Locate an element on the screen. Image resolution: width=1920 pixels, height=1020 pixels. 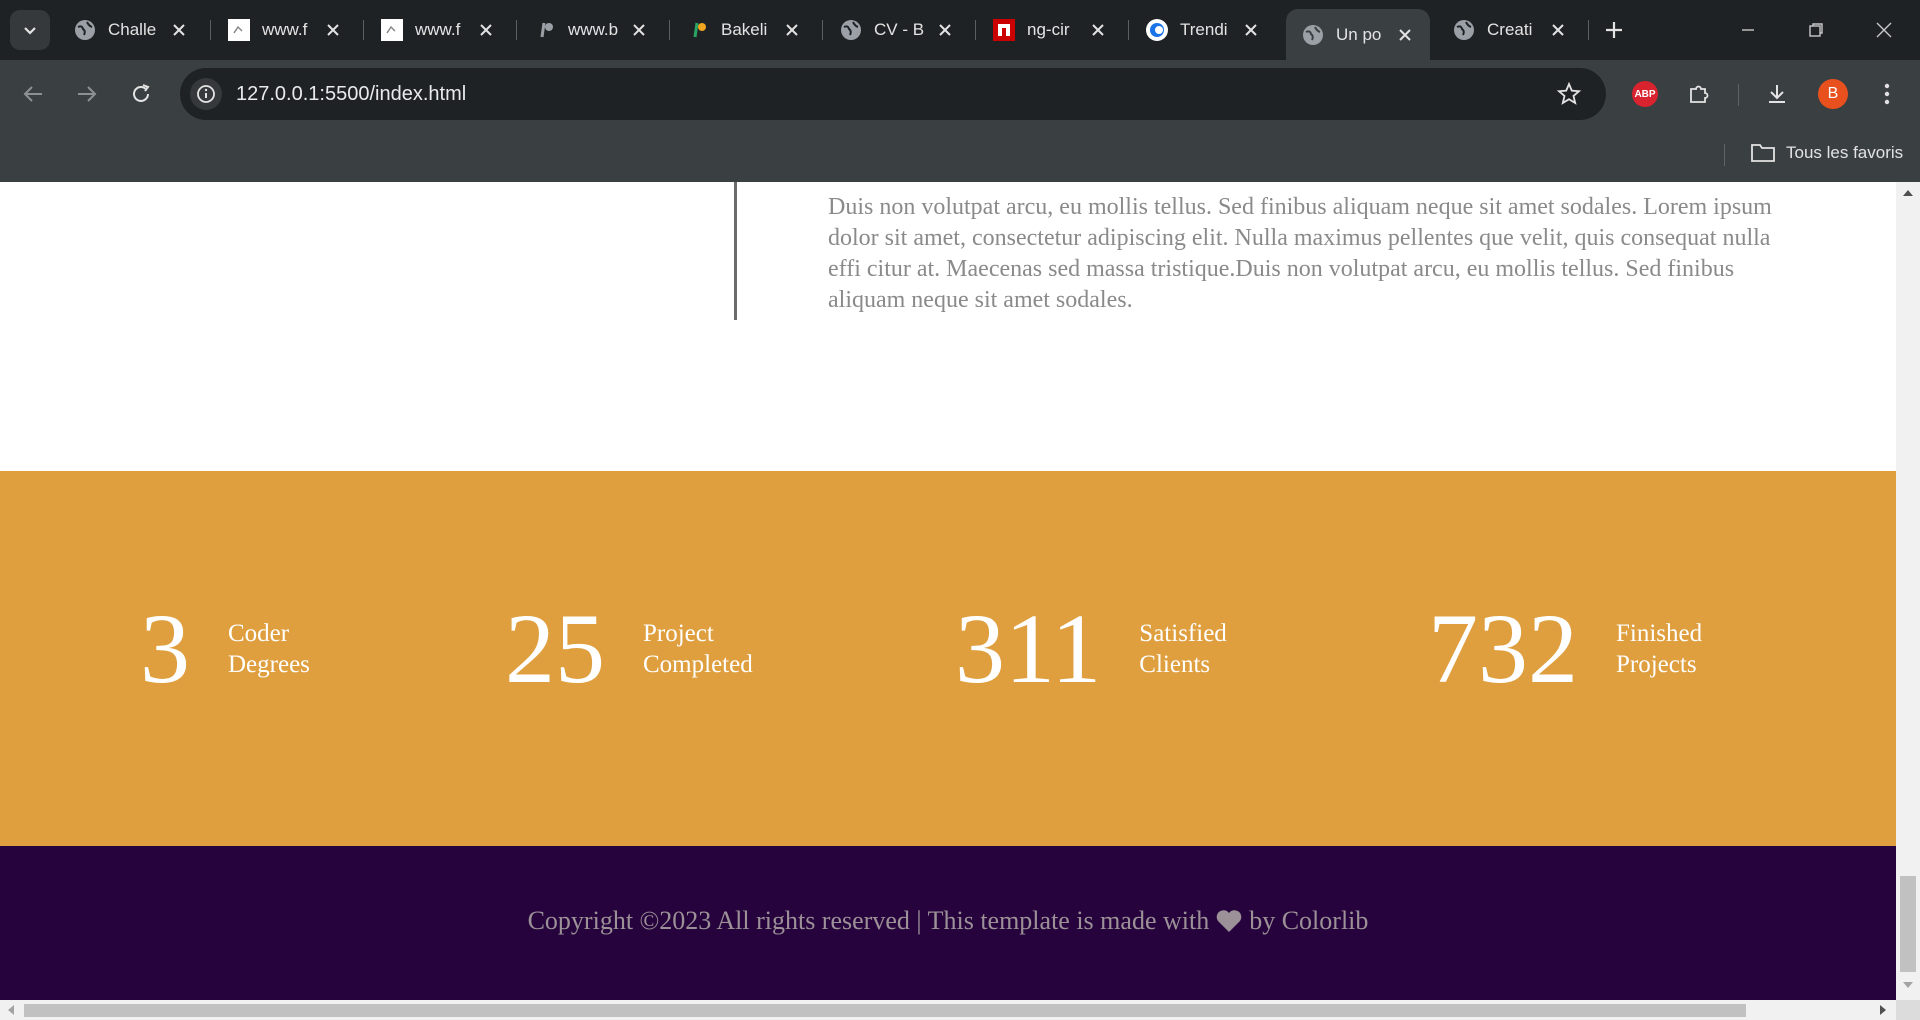
address-bar: 127.0.0.1:5500/index.html is located at coordinates (893, 94).